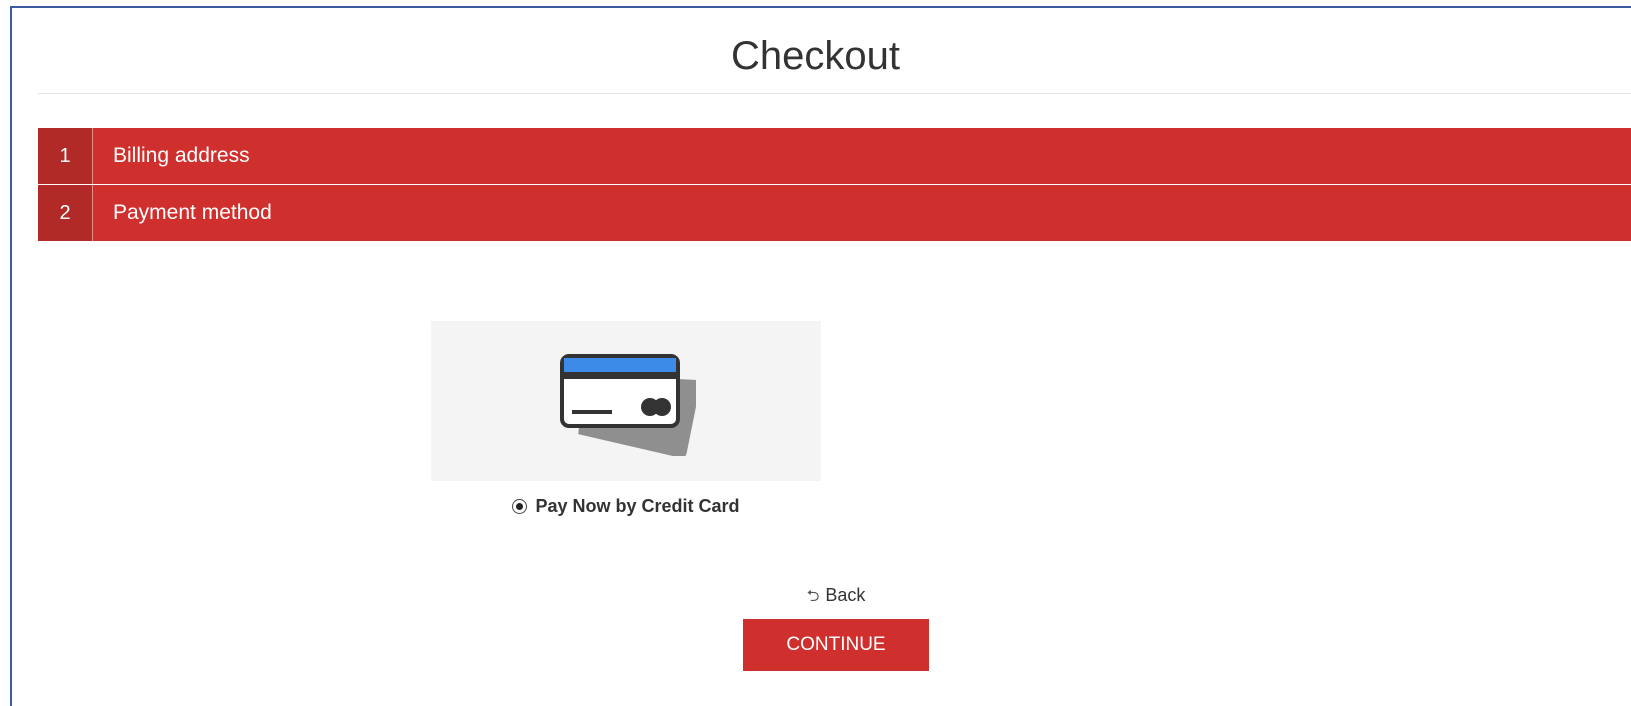  What do you see at coordinates (65, 156) in the screenshot?
I see `step-number: 1` at bounding box center [65, 156].